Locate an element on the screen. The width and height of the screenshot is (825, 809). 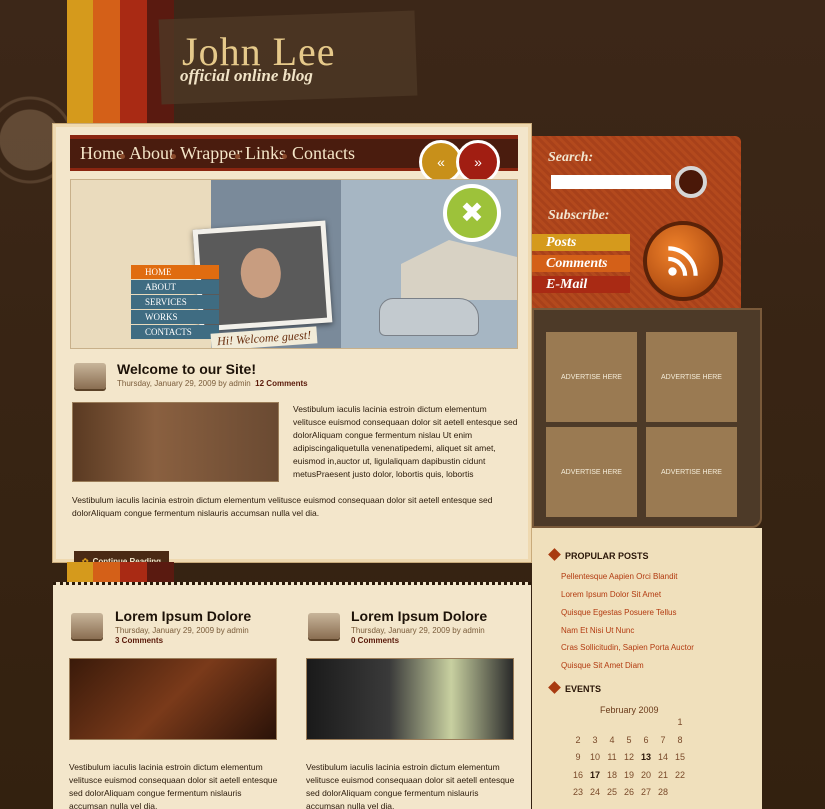
rss-icon is located at coordinates (683, 261).